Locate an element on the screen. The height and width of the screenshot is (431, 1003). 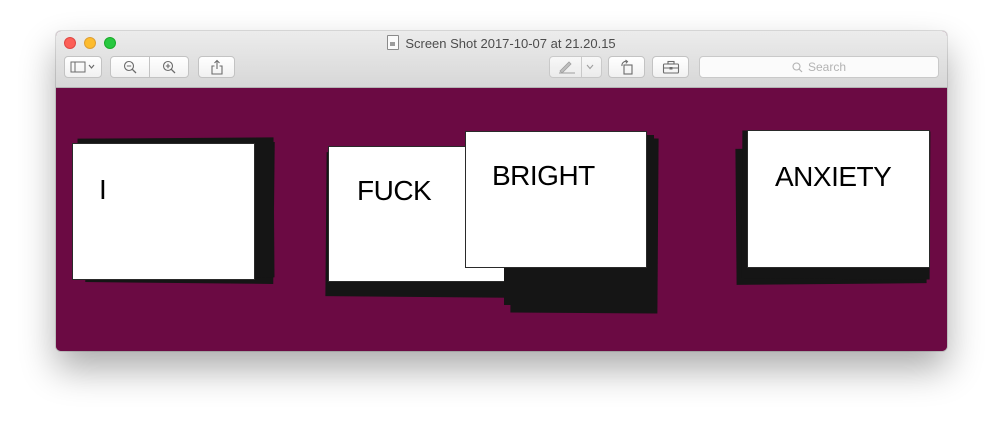
word-card: BRIGHT is located at coordinates (556, 199).